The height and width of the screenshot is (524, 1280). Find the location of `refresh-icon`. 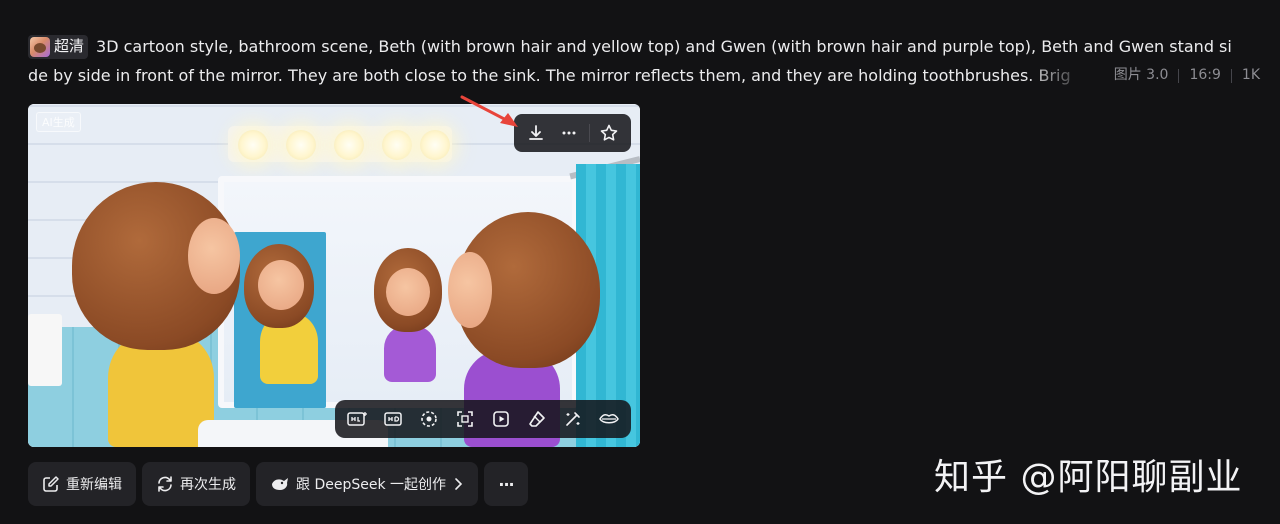

refresh-icon is located at coordinates (165, 484).